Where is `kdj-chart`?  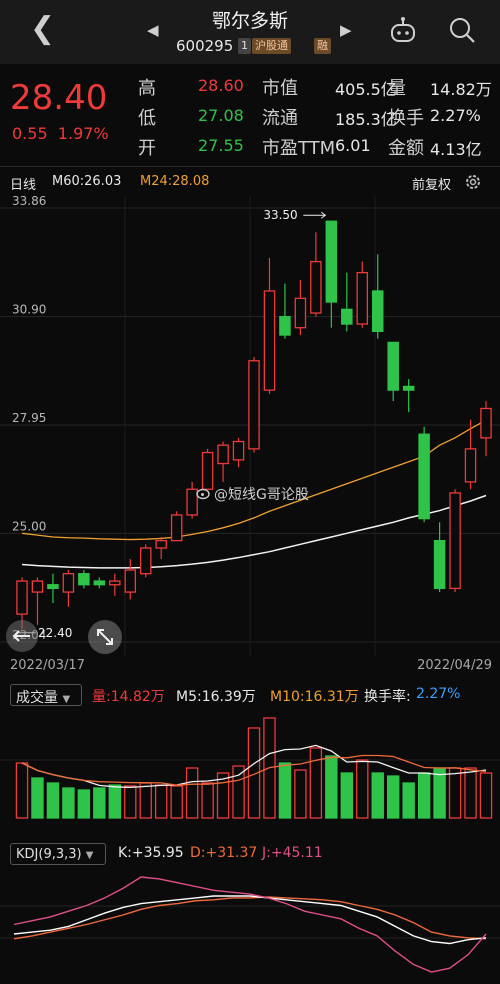
kdj-chart is located at coordinates (250, 924).